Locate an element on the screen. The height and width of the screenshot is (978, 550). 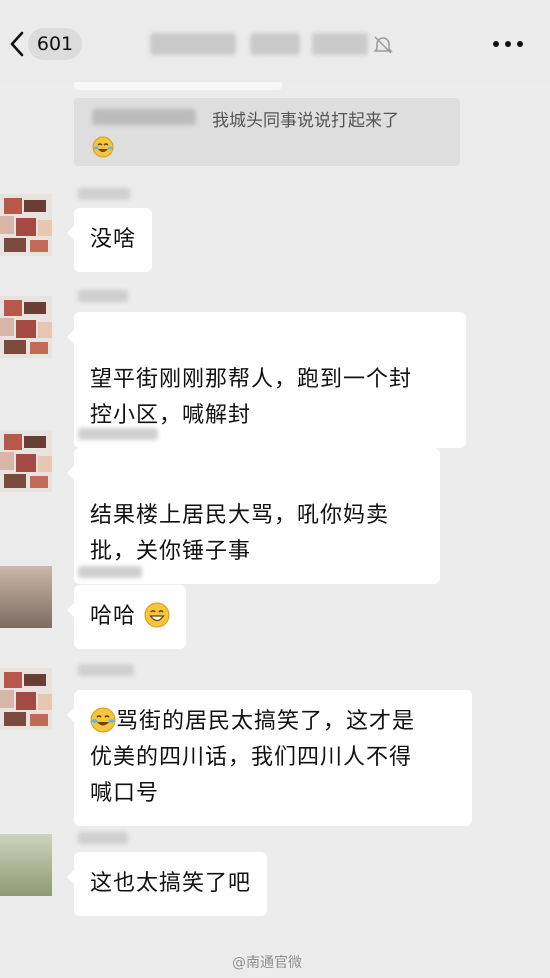
mute-bell-icon is located at coordinates (383, 45).